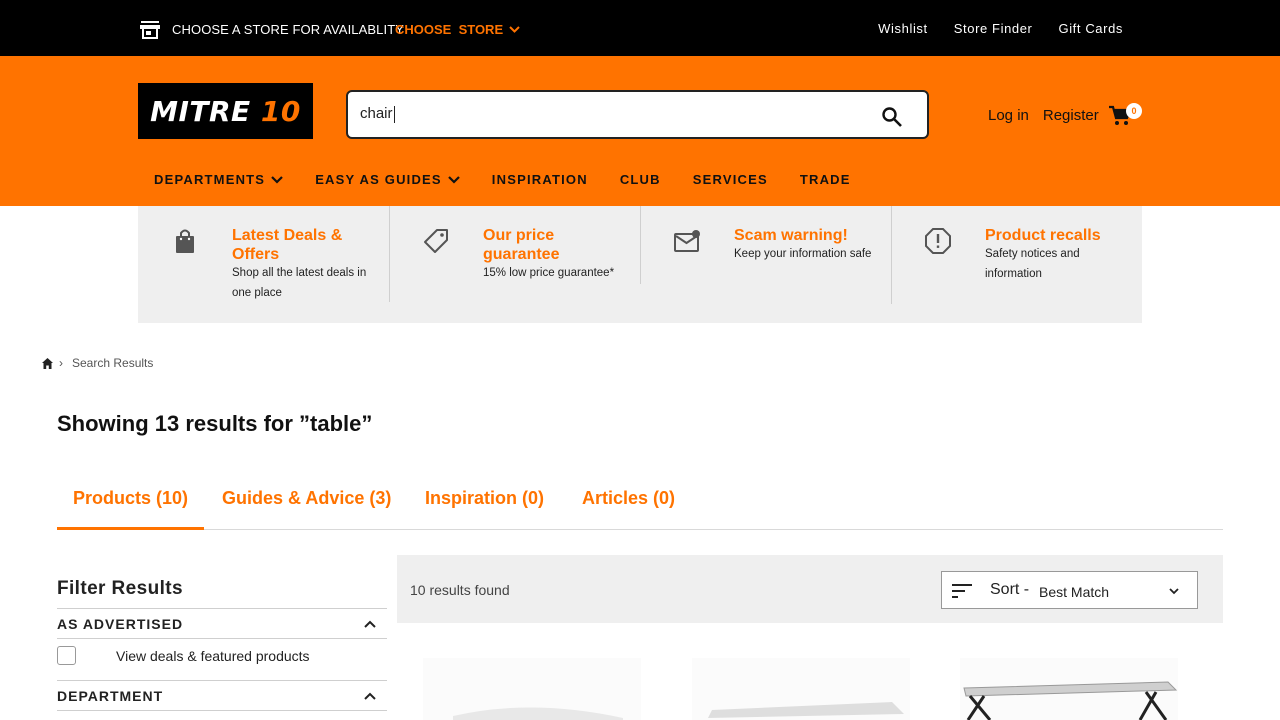 This screenshot has width=1280, height=720. I want to click on info-subtitle: Shop all the latest deals in one place, so click(299, 283).